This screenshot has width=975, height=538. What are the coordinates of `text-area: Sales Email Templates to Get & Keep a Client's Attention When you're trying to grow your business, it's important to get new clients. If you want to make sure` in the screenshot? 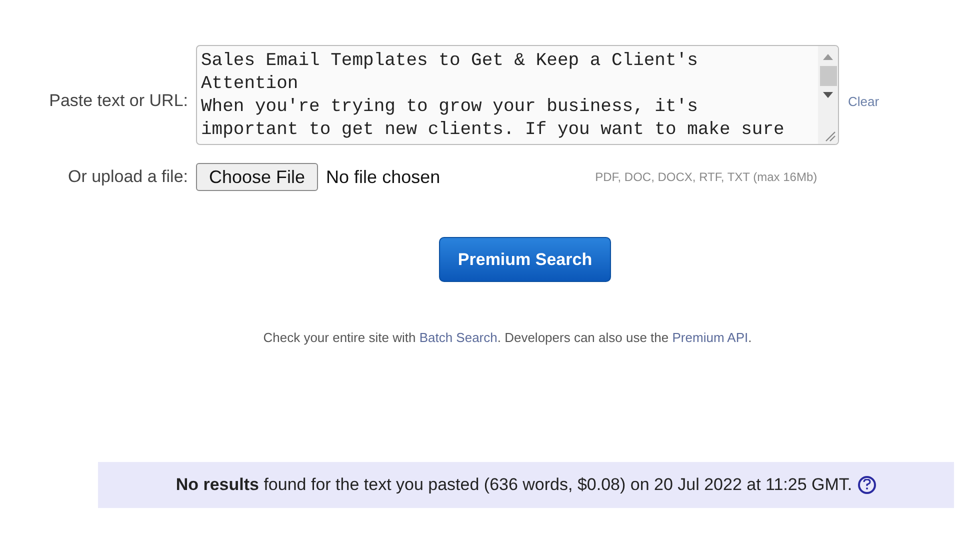 It's located at (517, 95).